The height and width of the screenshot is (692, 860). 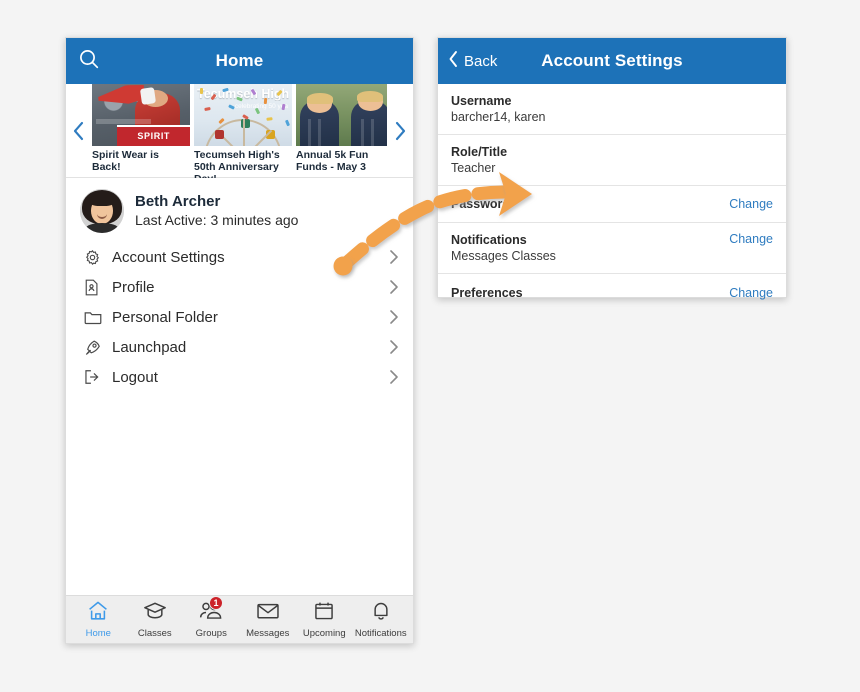 What do you see at coordinates (612, 109) in the screenshot?
I see `settings-row-username: Username barcher14, karen` at bounding box center [612, 109].